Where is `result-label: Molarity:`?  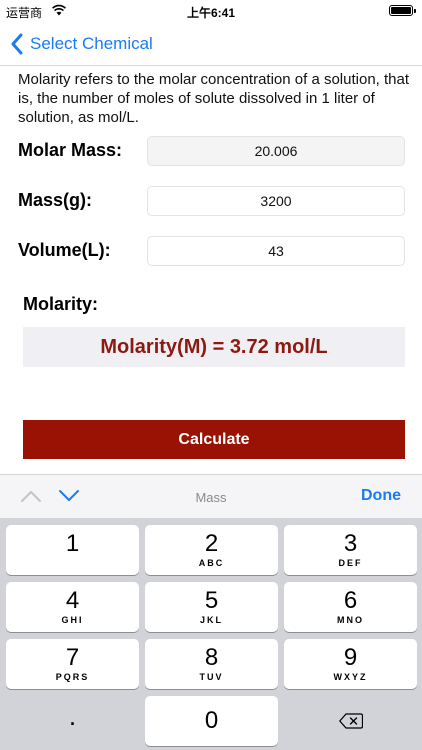 result-label: Molarity: is located at coordinates (61, 304).